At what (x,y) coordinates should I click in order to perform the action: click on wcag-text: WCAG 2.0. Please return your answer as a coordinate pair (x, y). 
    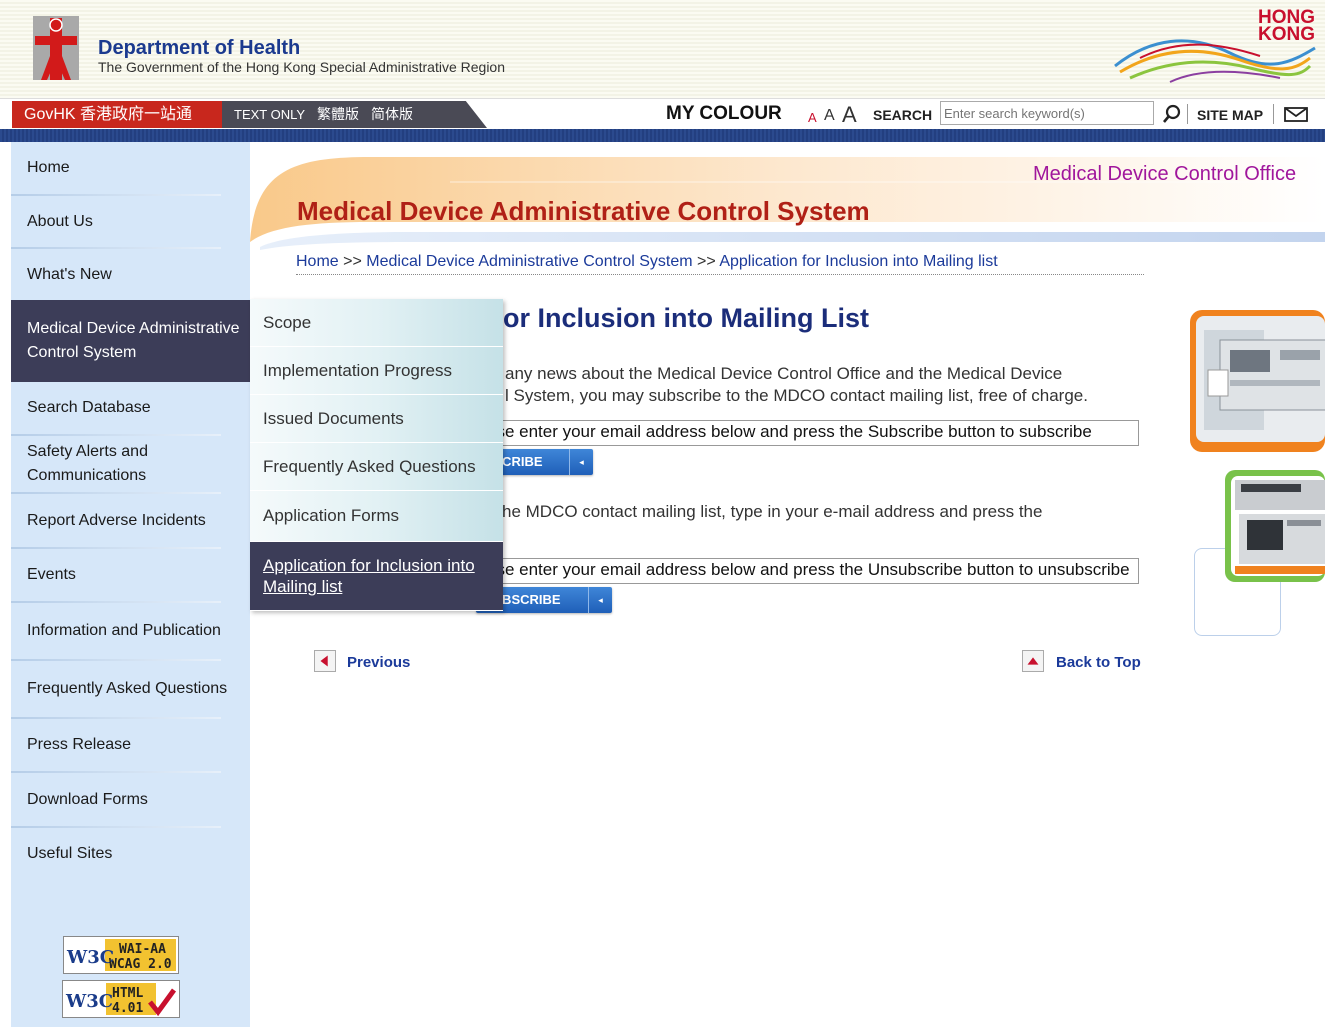
    Looking at the image, I should click on (140, 964).